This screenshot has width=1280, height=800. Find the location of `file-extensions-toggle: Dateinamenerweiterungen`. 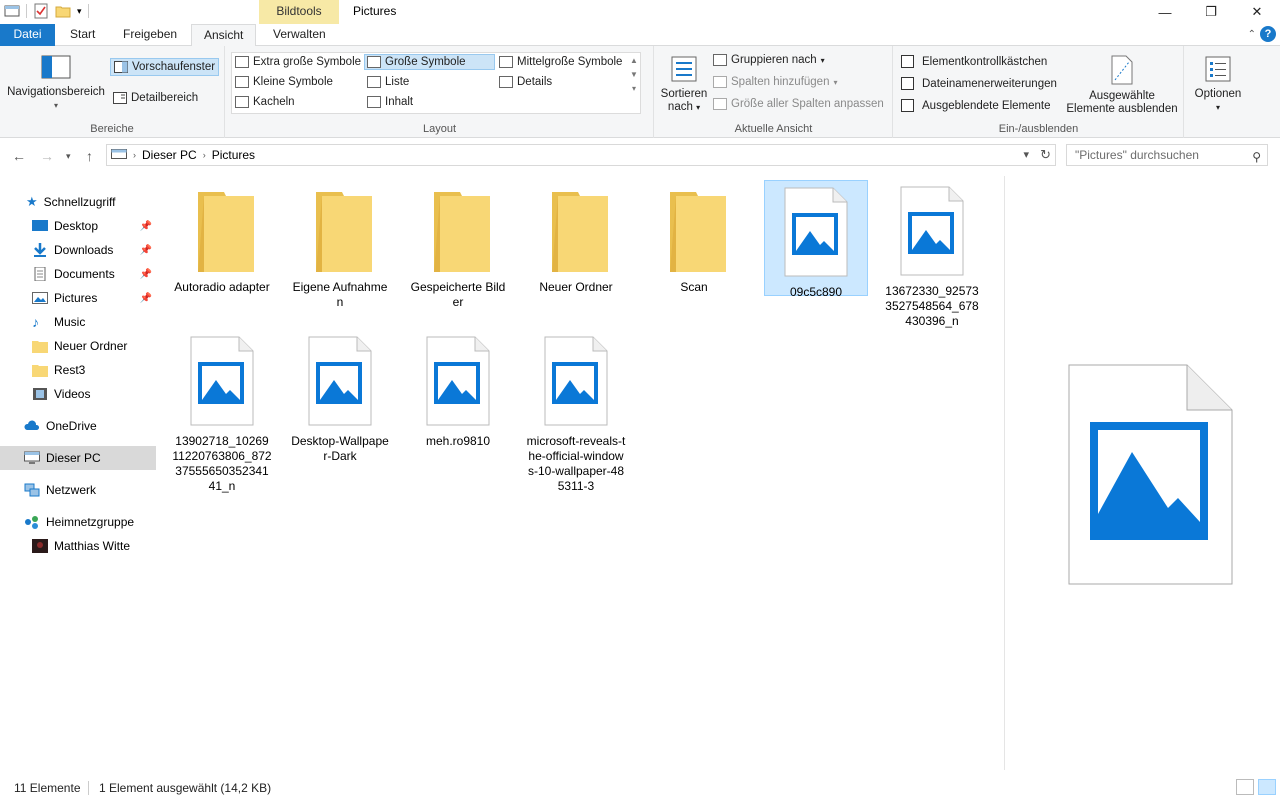

file-extensions-toggle: Dateinamenerweiterungen is located at coordinates (979, 83).